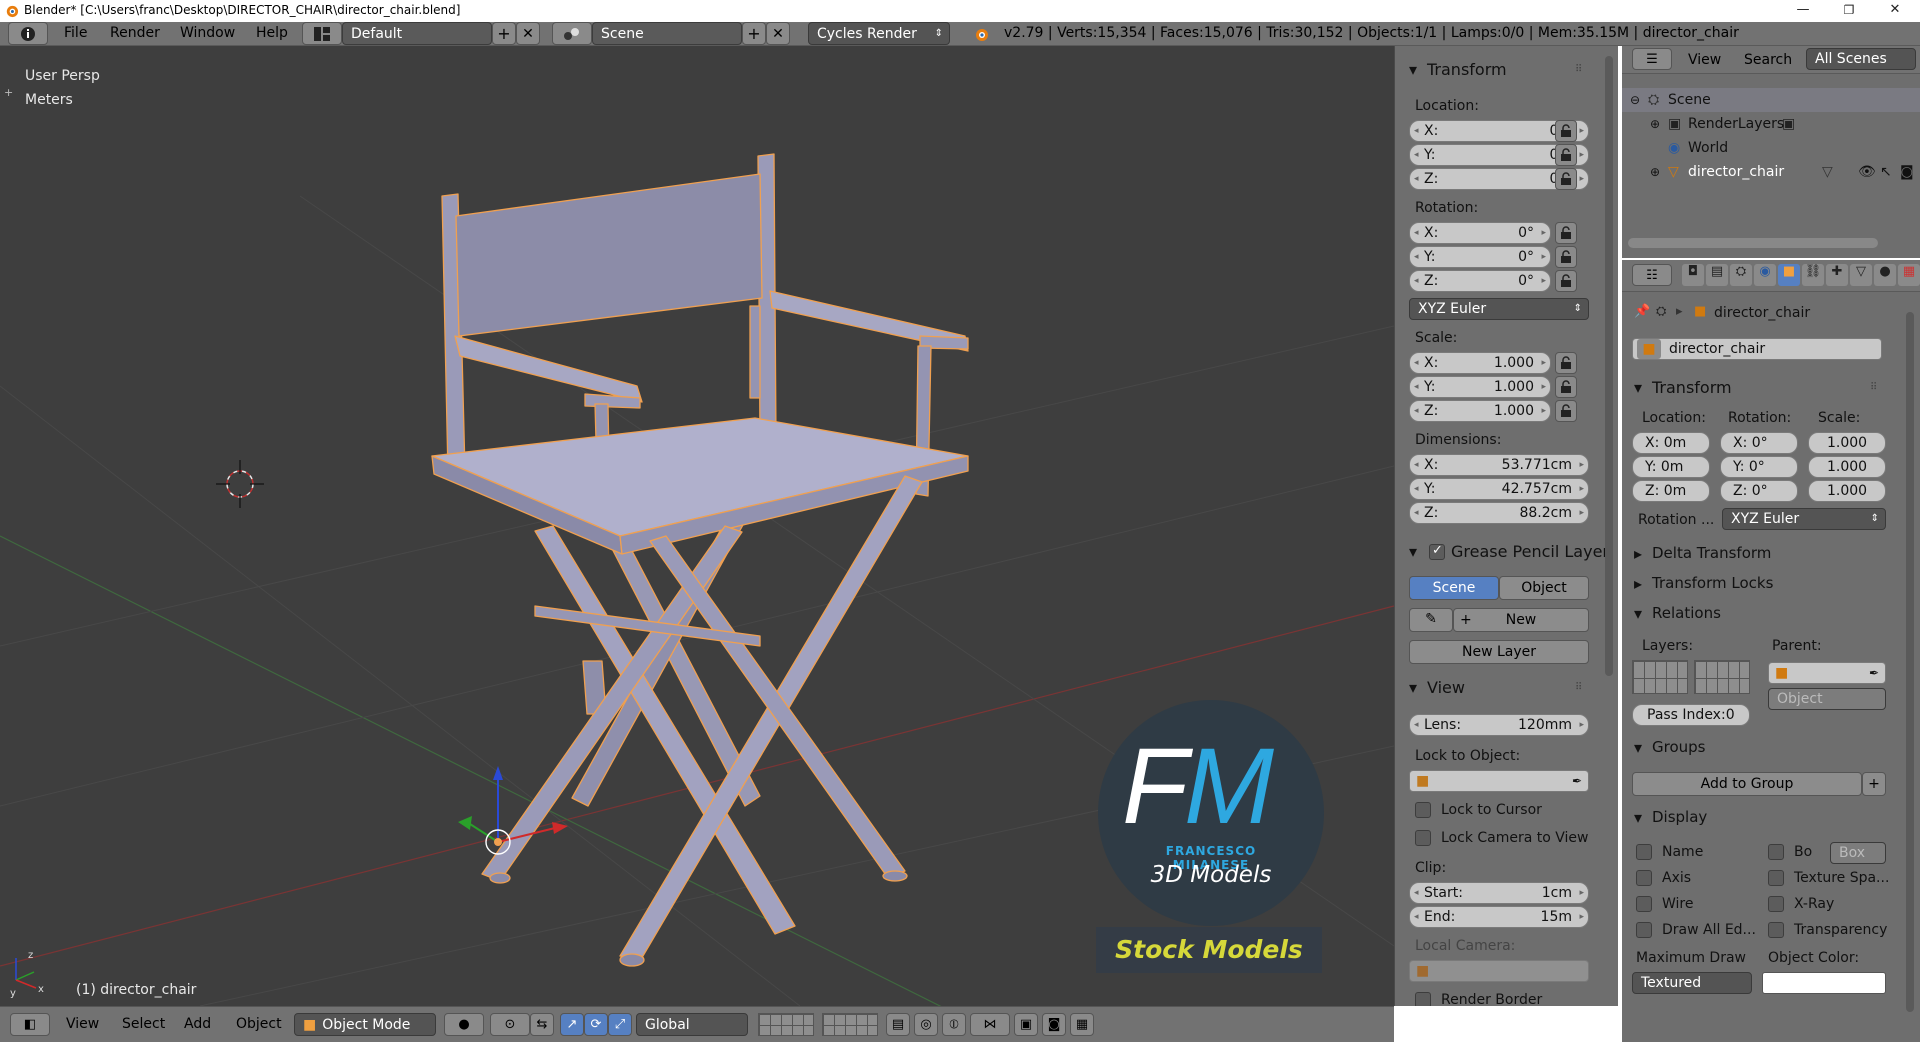 The image size is (1920, 1042). Describe the element at coordinates (197, 1024) in the screenshot. I see `viewport-menu-add: Add` at that location.